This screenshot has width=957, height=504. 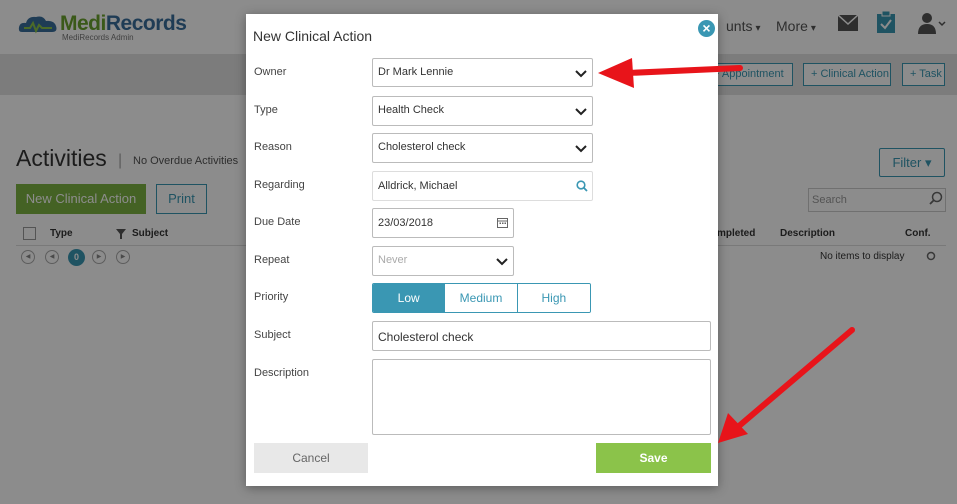 What do you see at coordinates (272, 335) in the screenshot?
I see `subject-label: Subject` at bounding box center [272, 335].